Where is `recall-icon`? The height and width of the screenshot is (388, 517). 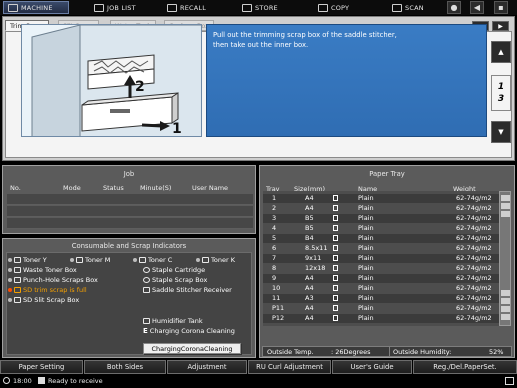 recall-icon is located at coordinates (172, 7).